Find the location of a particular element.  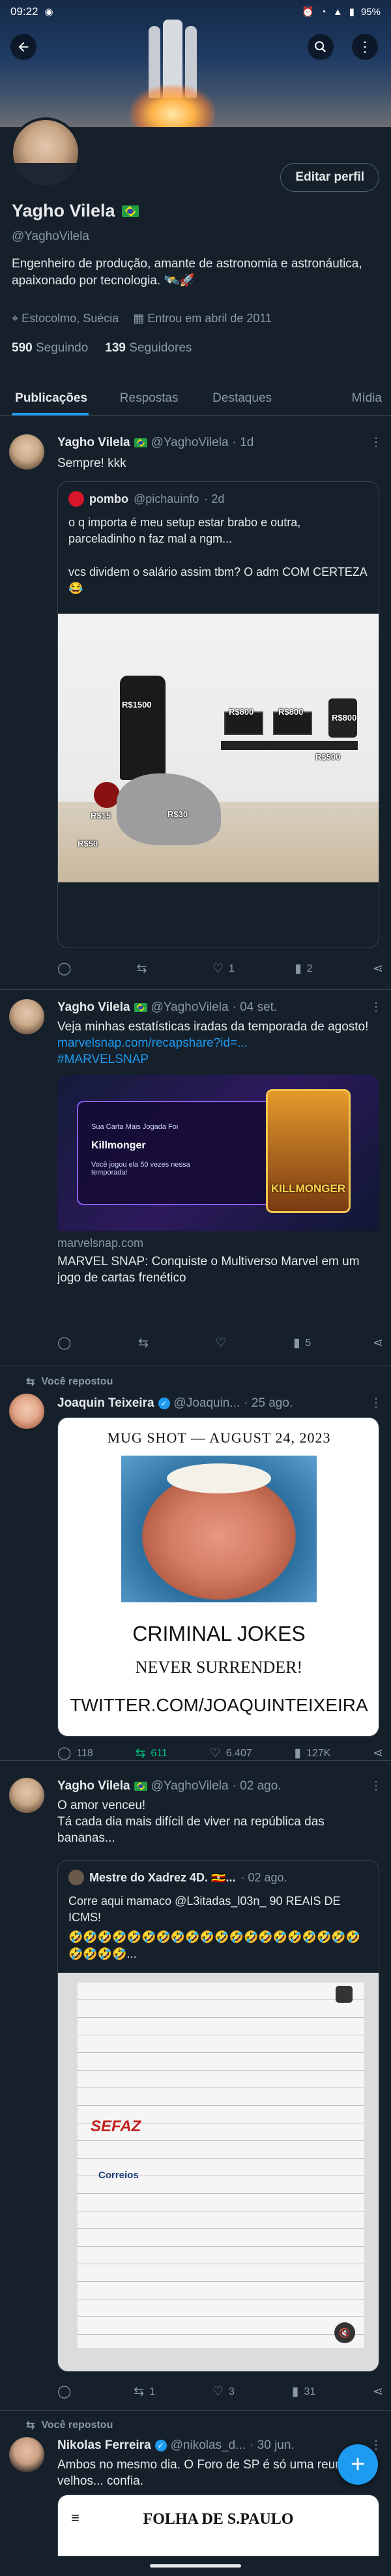

location-pin-icon: ⌖ is located at coordinates (15, 318).